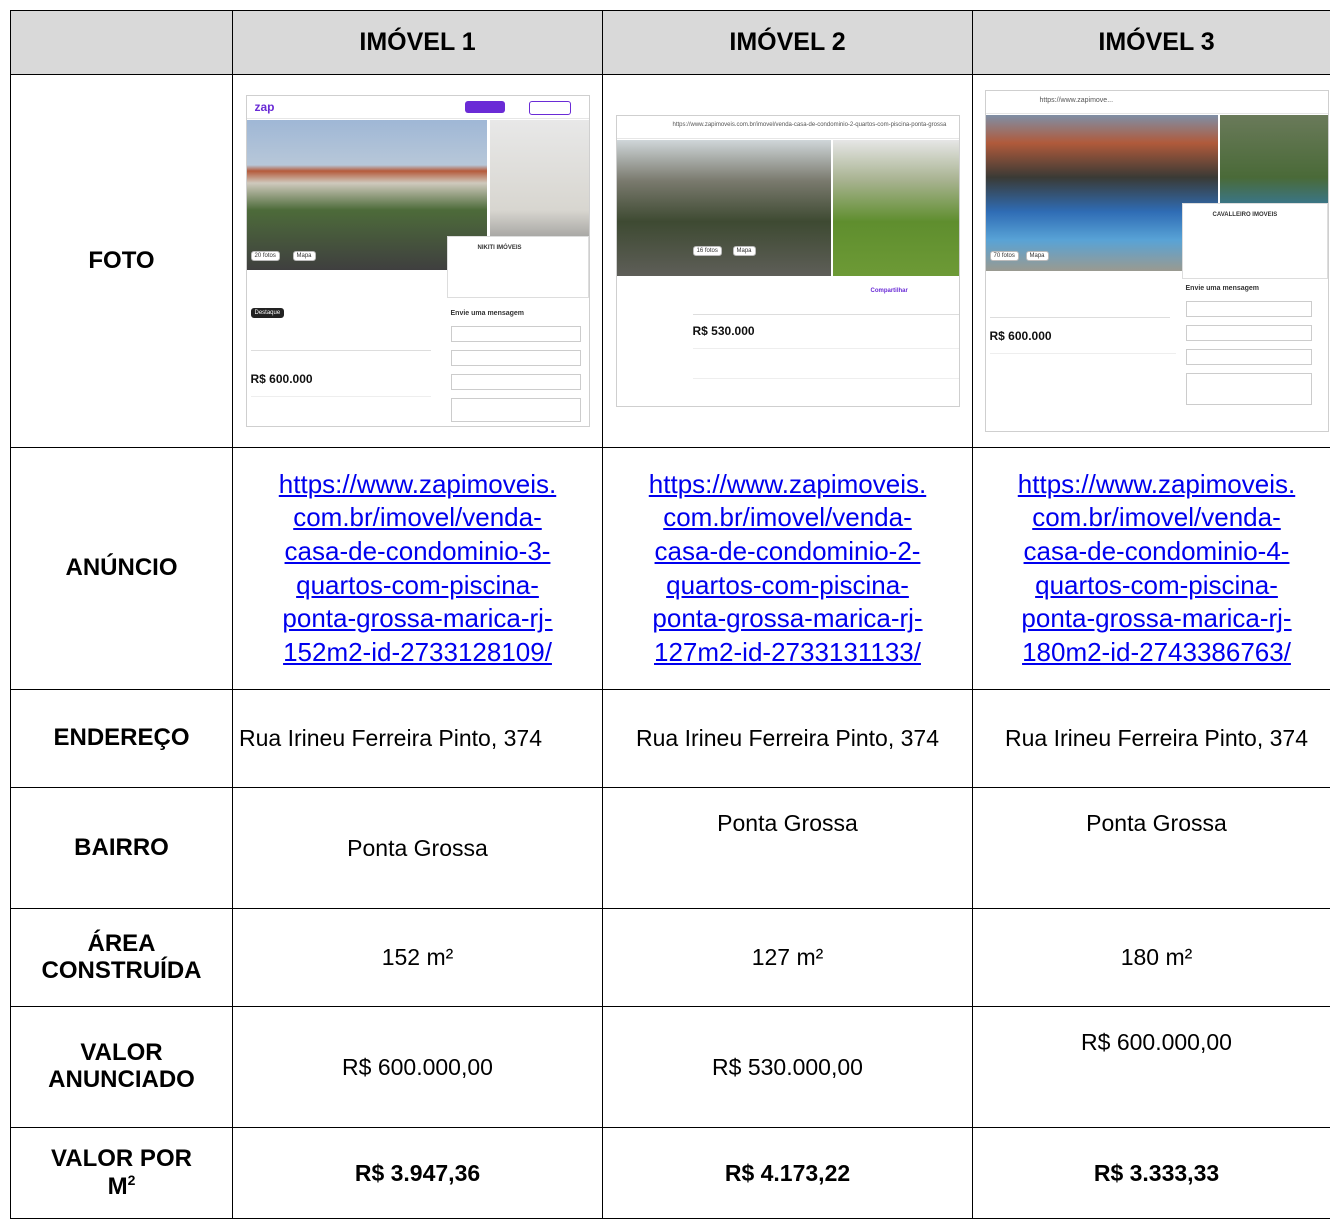 Image resolution: width=1330 pixels, height=1219 pixels. I want to click on valor-m2-cell-1: R$ 3.947,36, so click(418, 1173).